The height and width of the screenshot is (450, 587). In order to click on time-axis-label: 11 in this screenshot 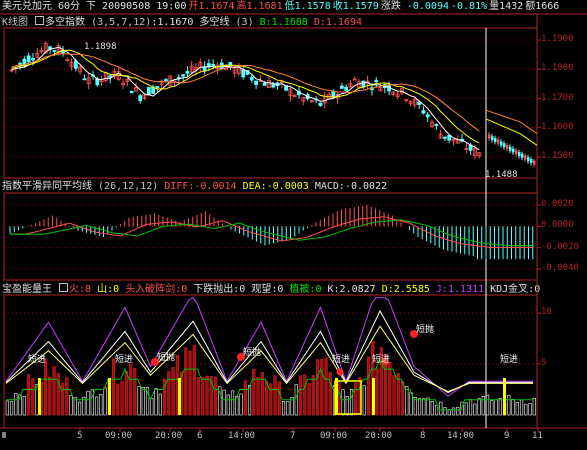, I will do `click(537, 436)`.